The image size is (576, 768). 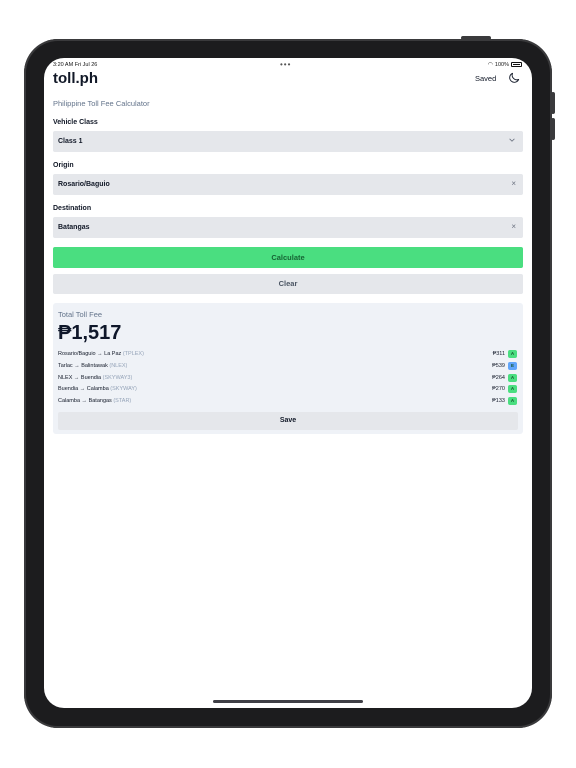 I want to click on total-toll-fee-value: ₱1,517, so click(x=90, y=333).